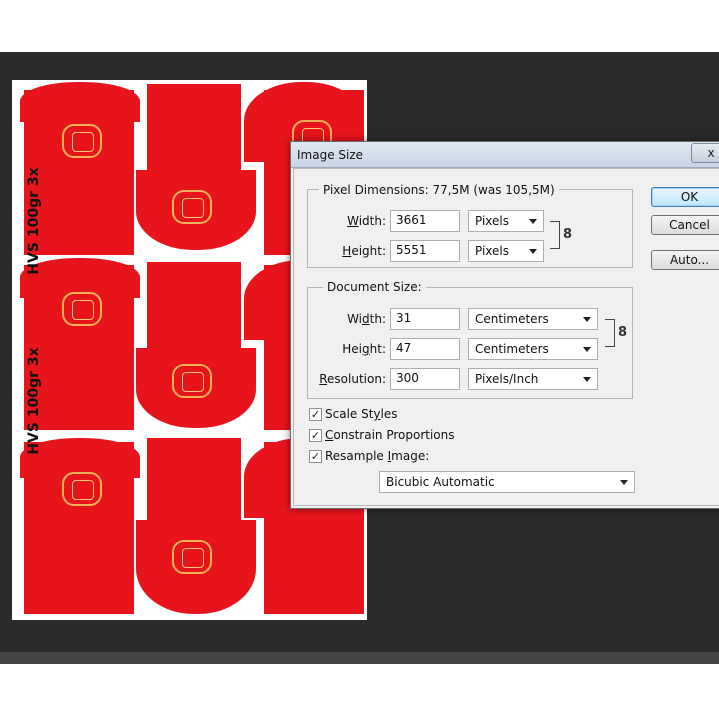  I want to click on label-text: th:, so click(377, 319).